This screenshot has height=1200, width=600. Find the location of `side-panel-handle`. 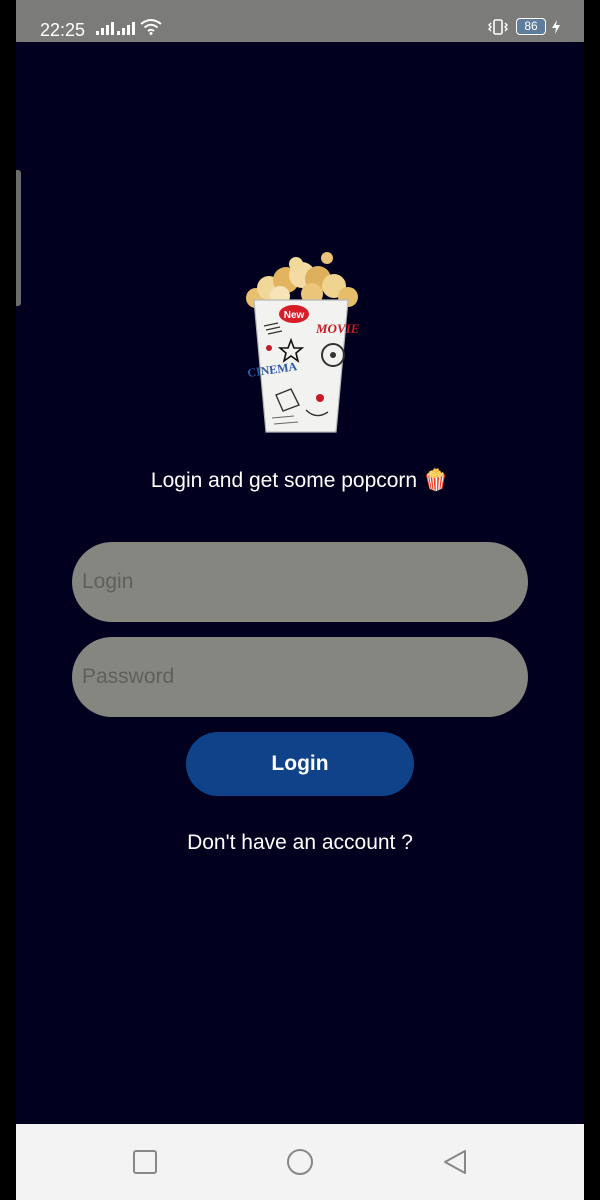

side-panel-handle is located at coordinates (18, 238).